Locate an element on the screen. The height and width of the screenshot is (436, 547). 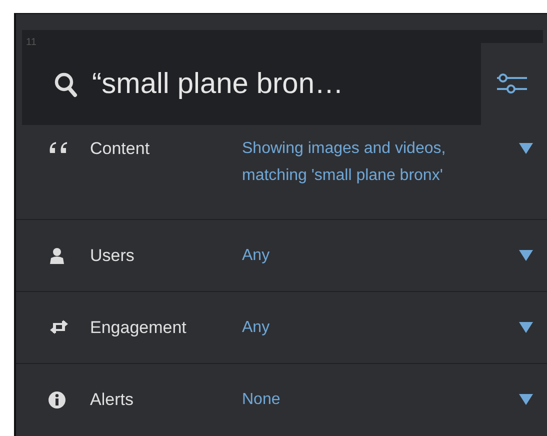
filter-value: Showing images and videos, matching 'small plane bronx' is located at coordinates (344, 162).